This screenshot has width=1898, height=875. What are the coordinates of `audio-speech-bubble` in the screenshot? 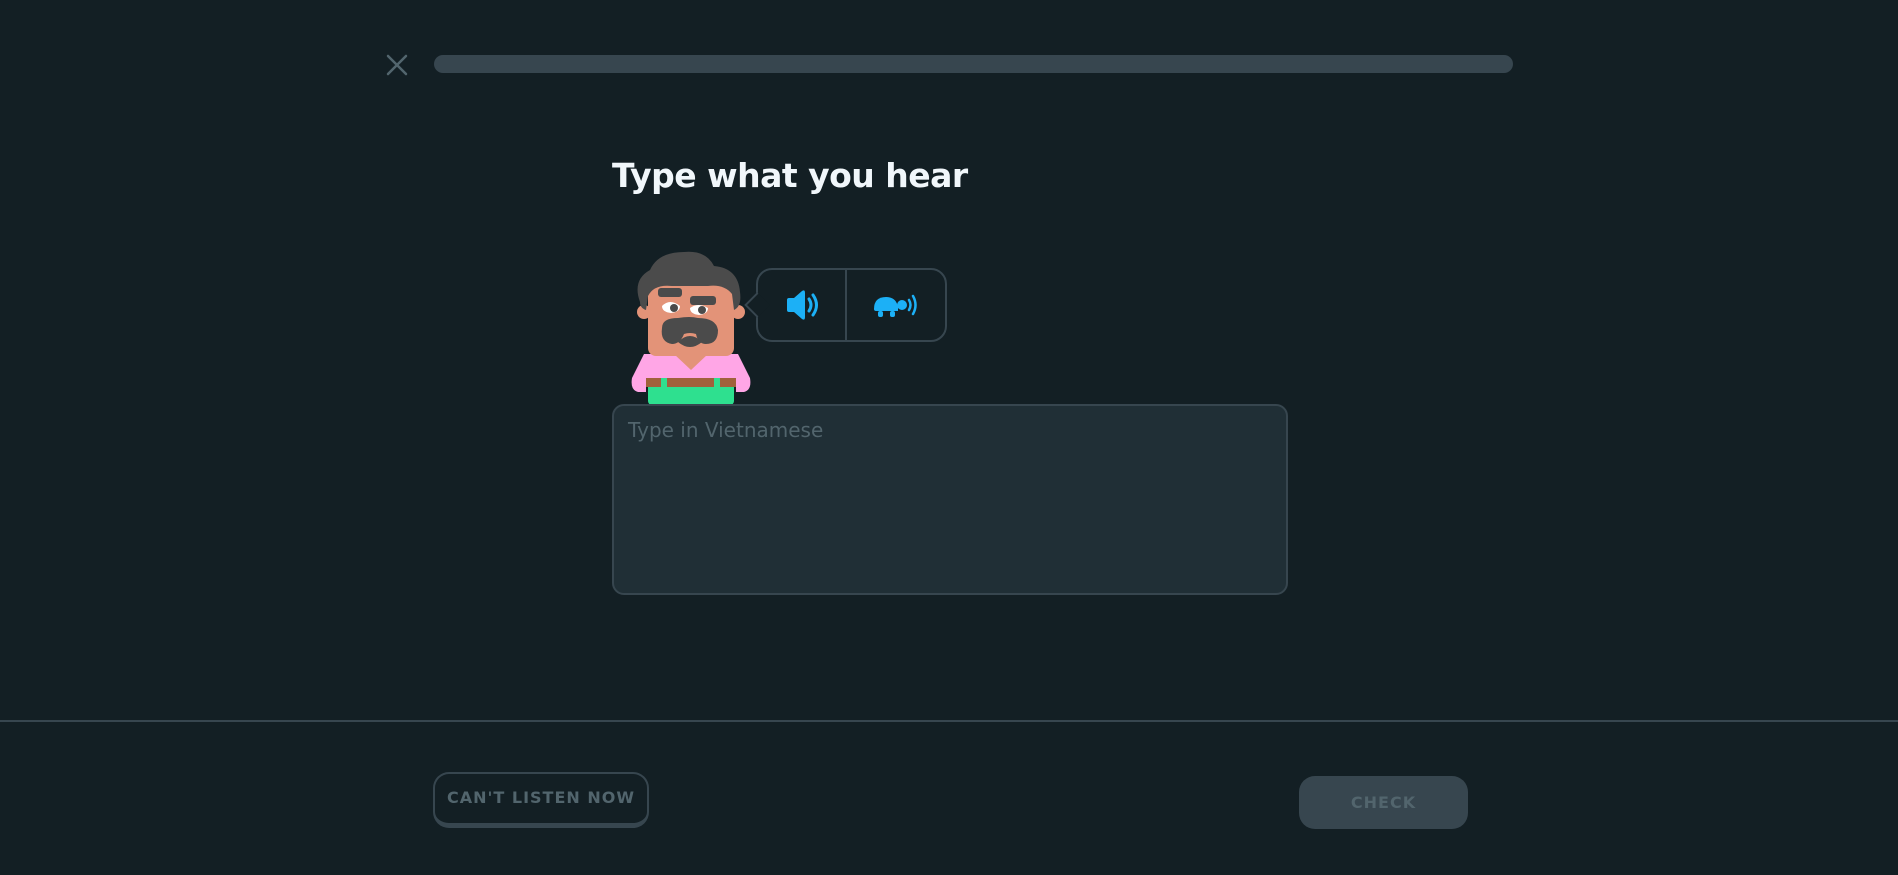 It's located at (851, 305).